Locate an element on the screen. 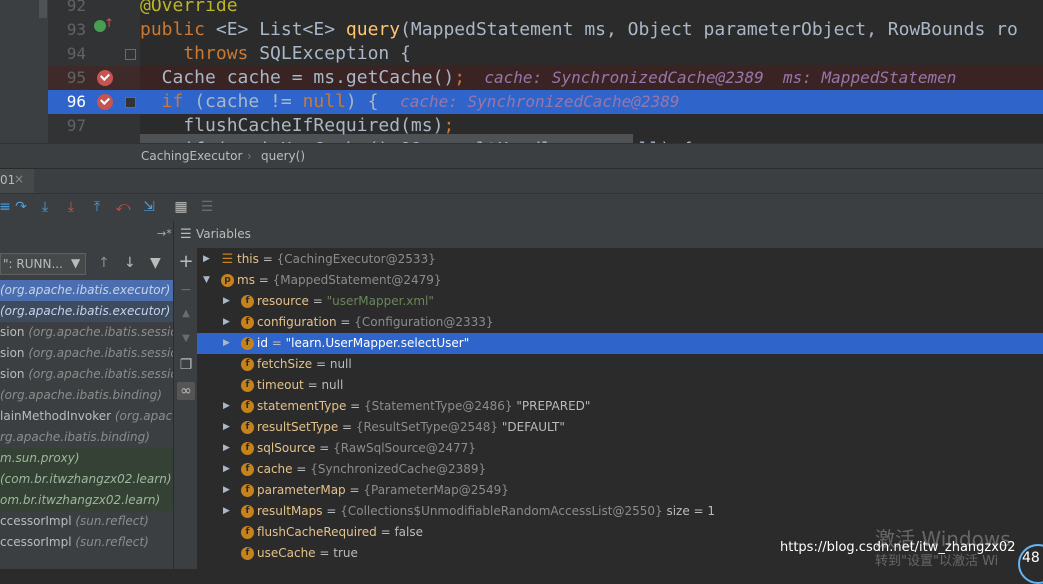 The height and width of the screenshot is (584, 1043). step-into-icon: ⤓ is located at coordinates (45, 207).